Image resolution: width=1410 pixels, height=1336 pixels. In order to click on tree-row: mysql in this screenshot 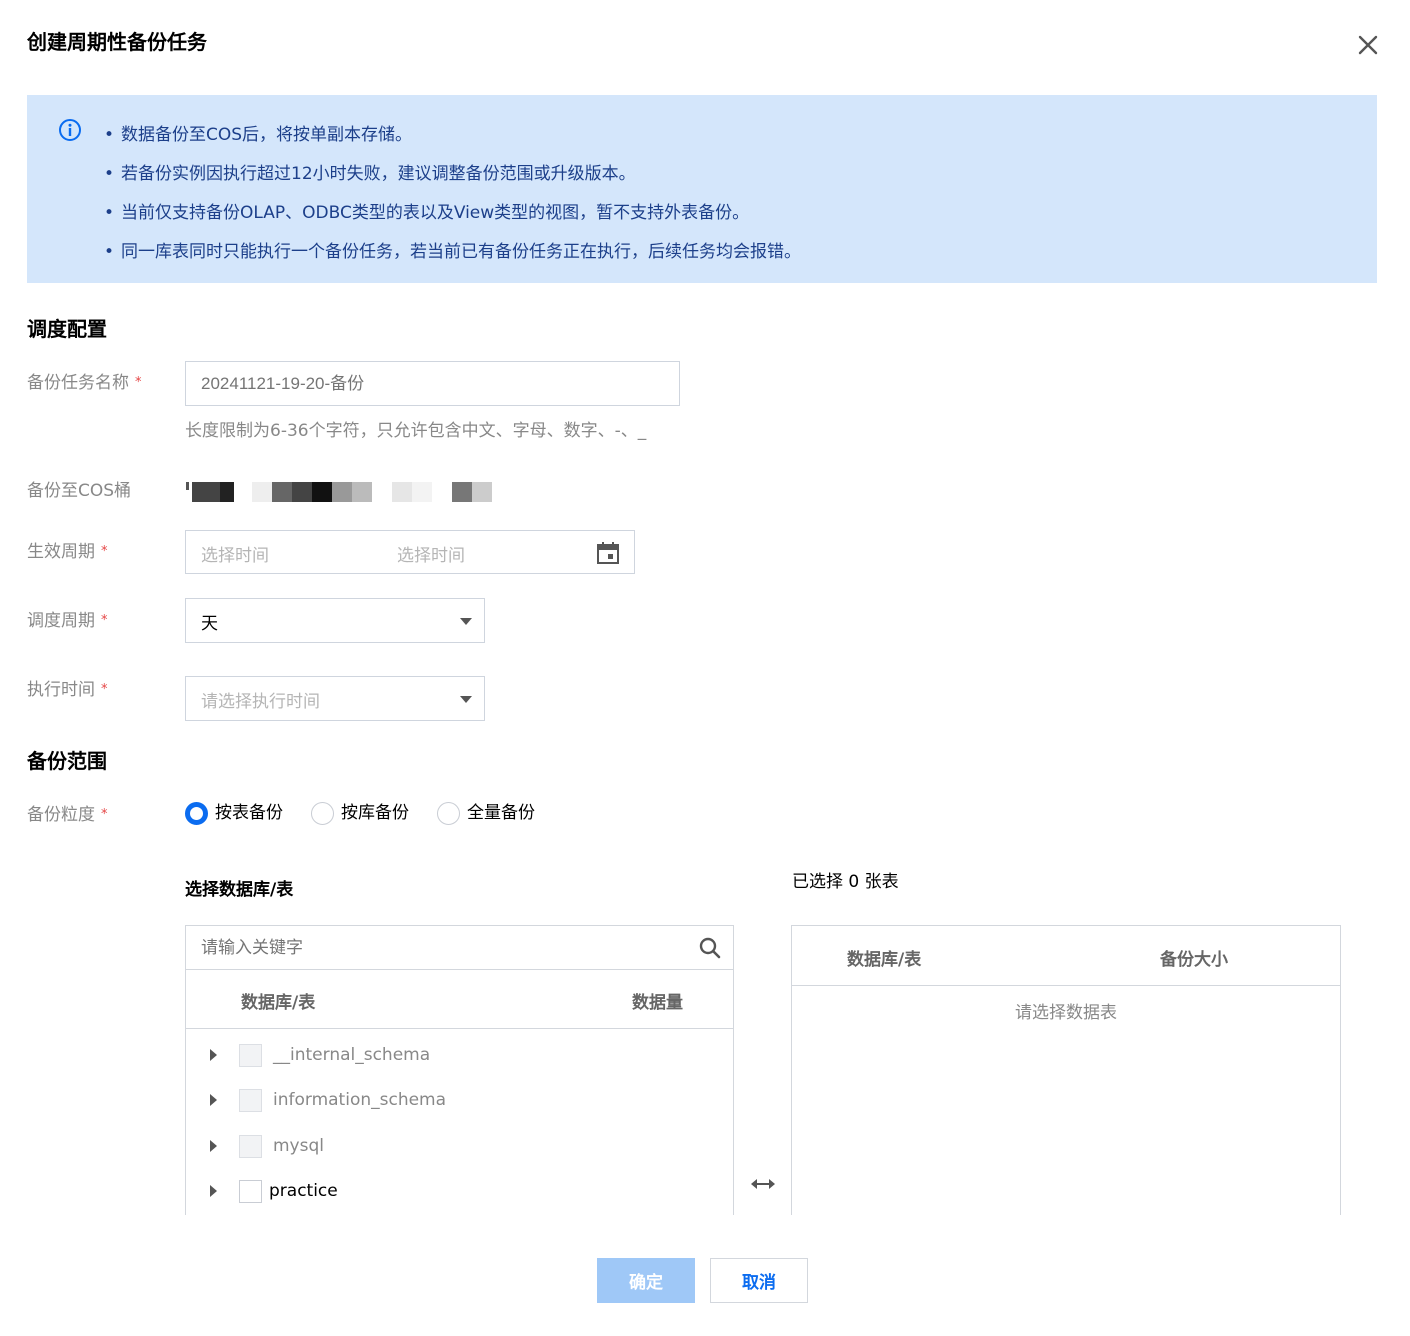, I will do `click(460, 1146)`.